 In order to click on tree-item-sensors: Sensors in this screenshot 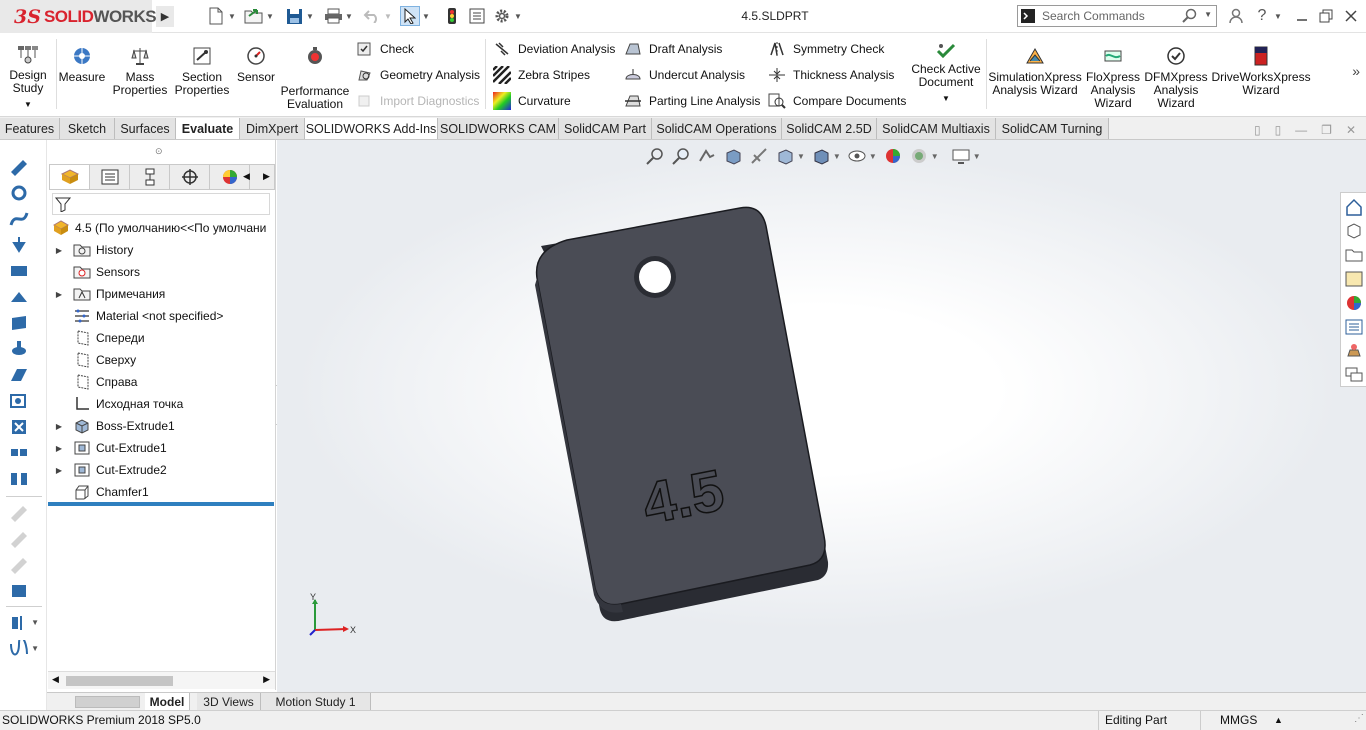, I will do `click(161, 272)`.